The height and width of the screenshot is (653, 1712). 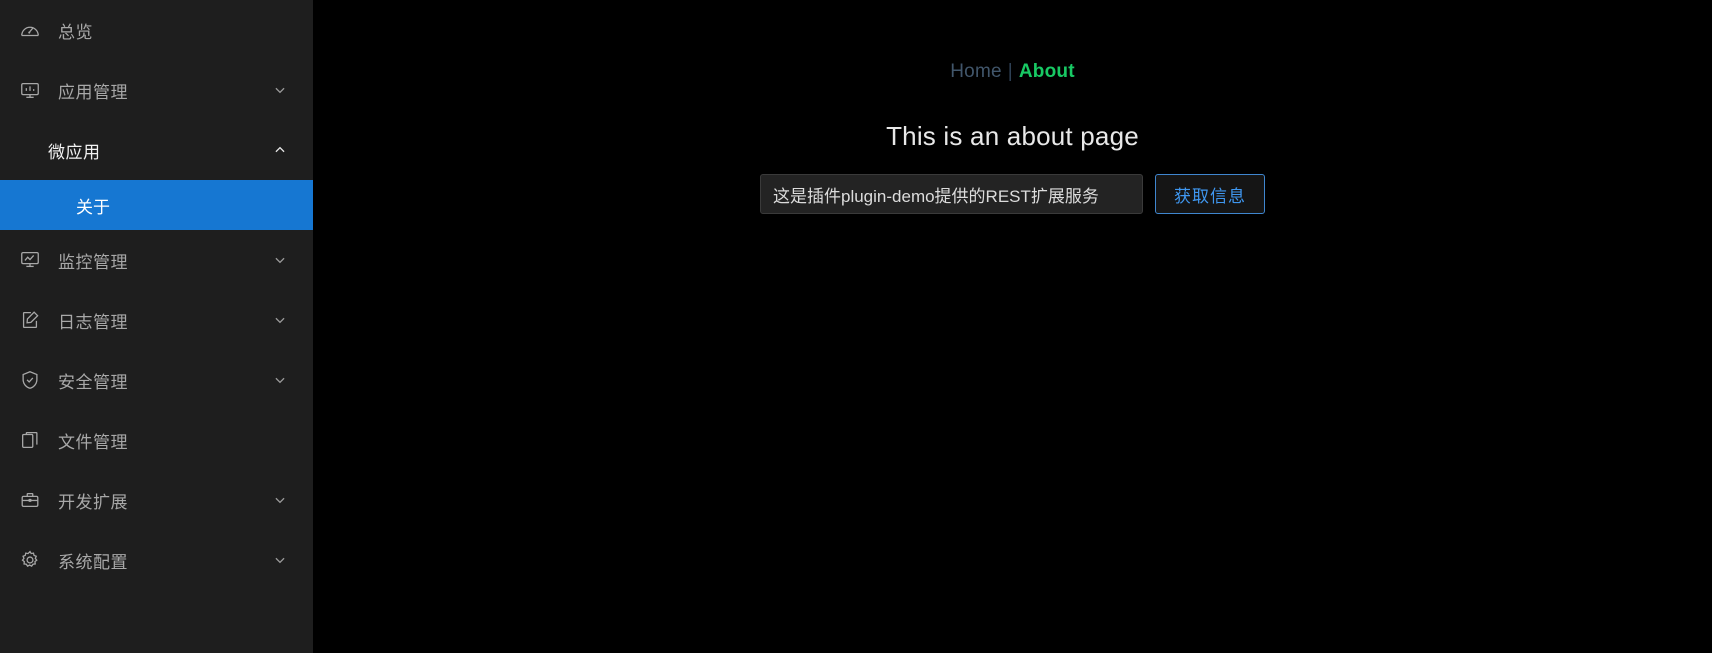 I want to click on sidebar-item-security-management: 安全管理, so click(x=156, y=380).